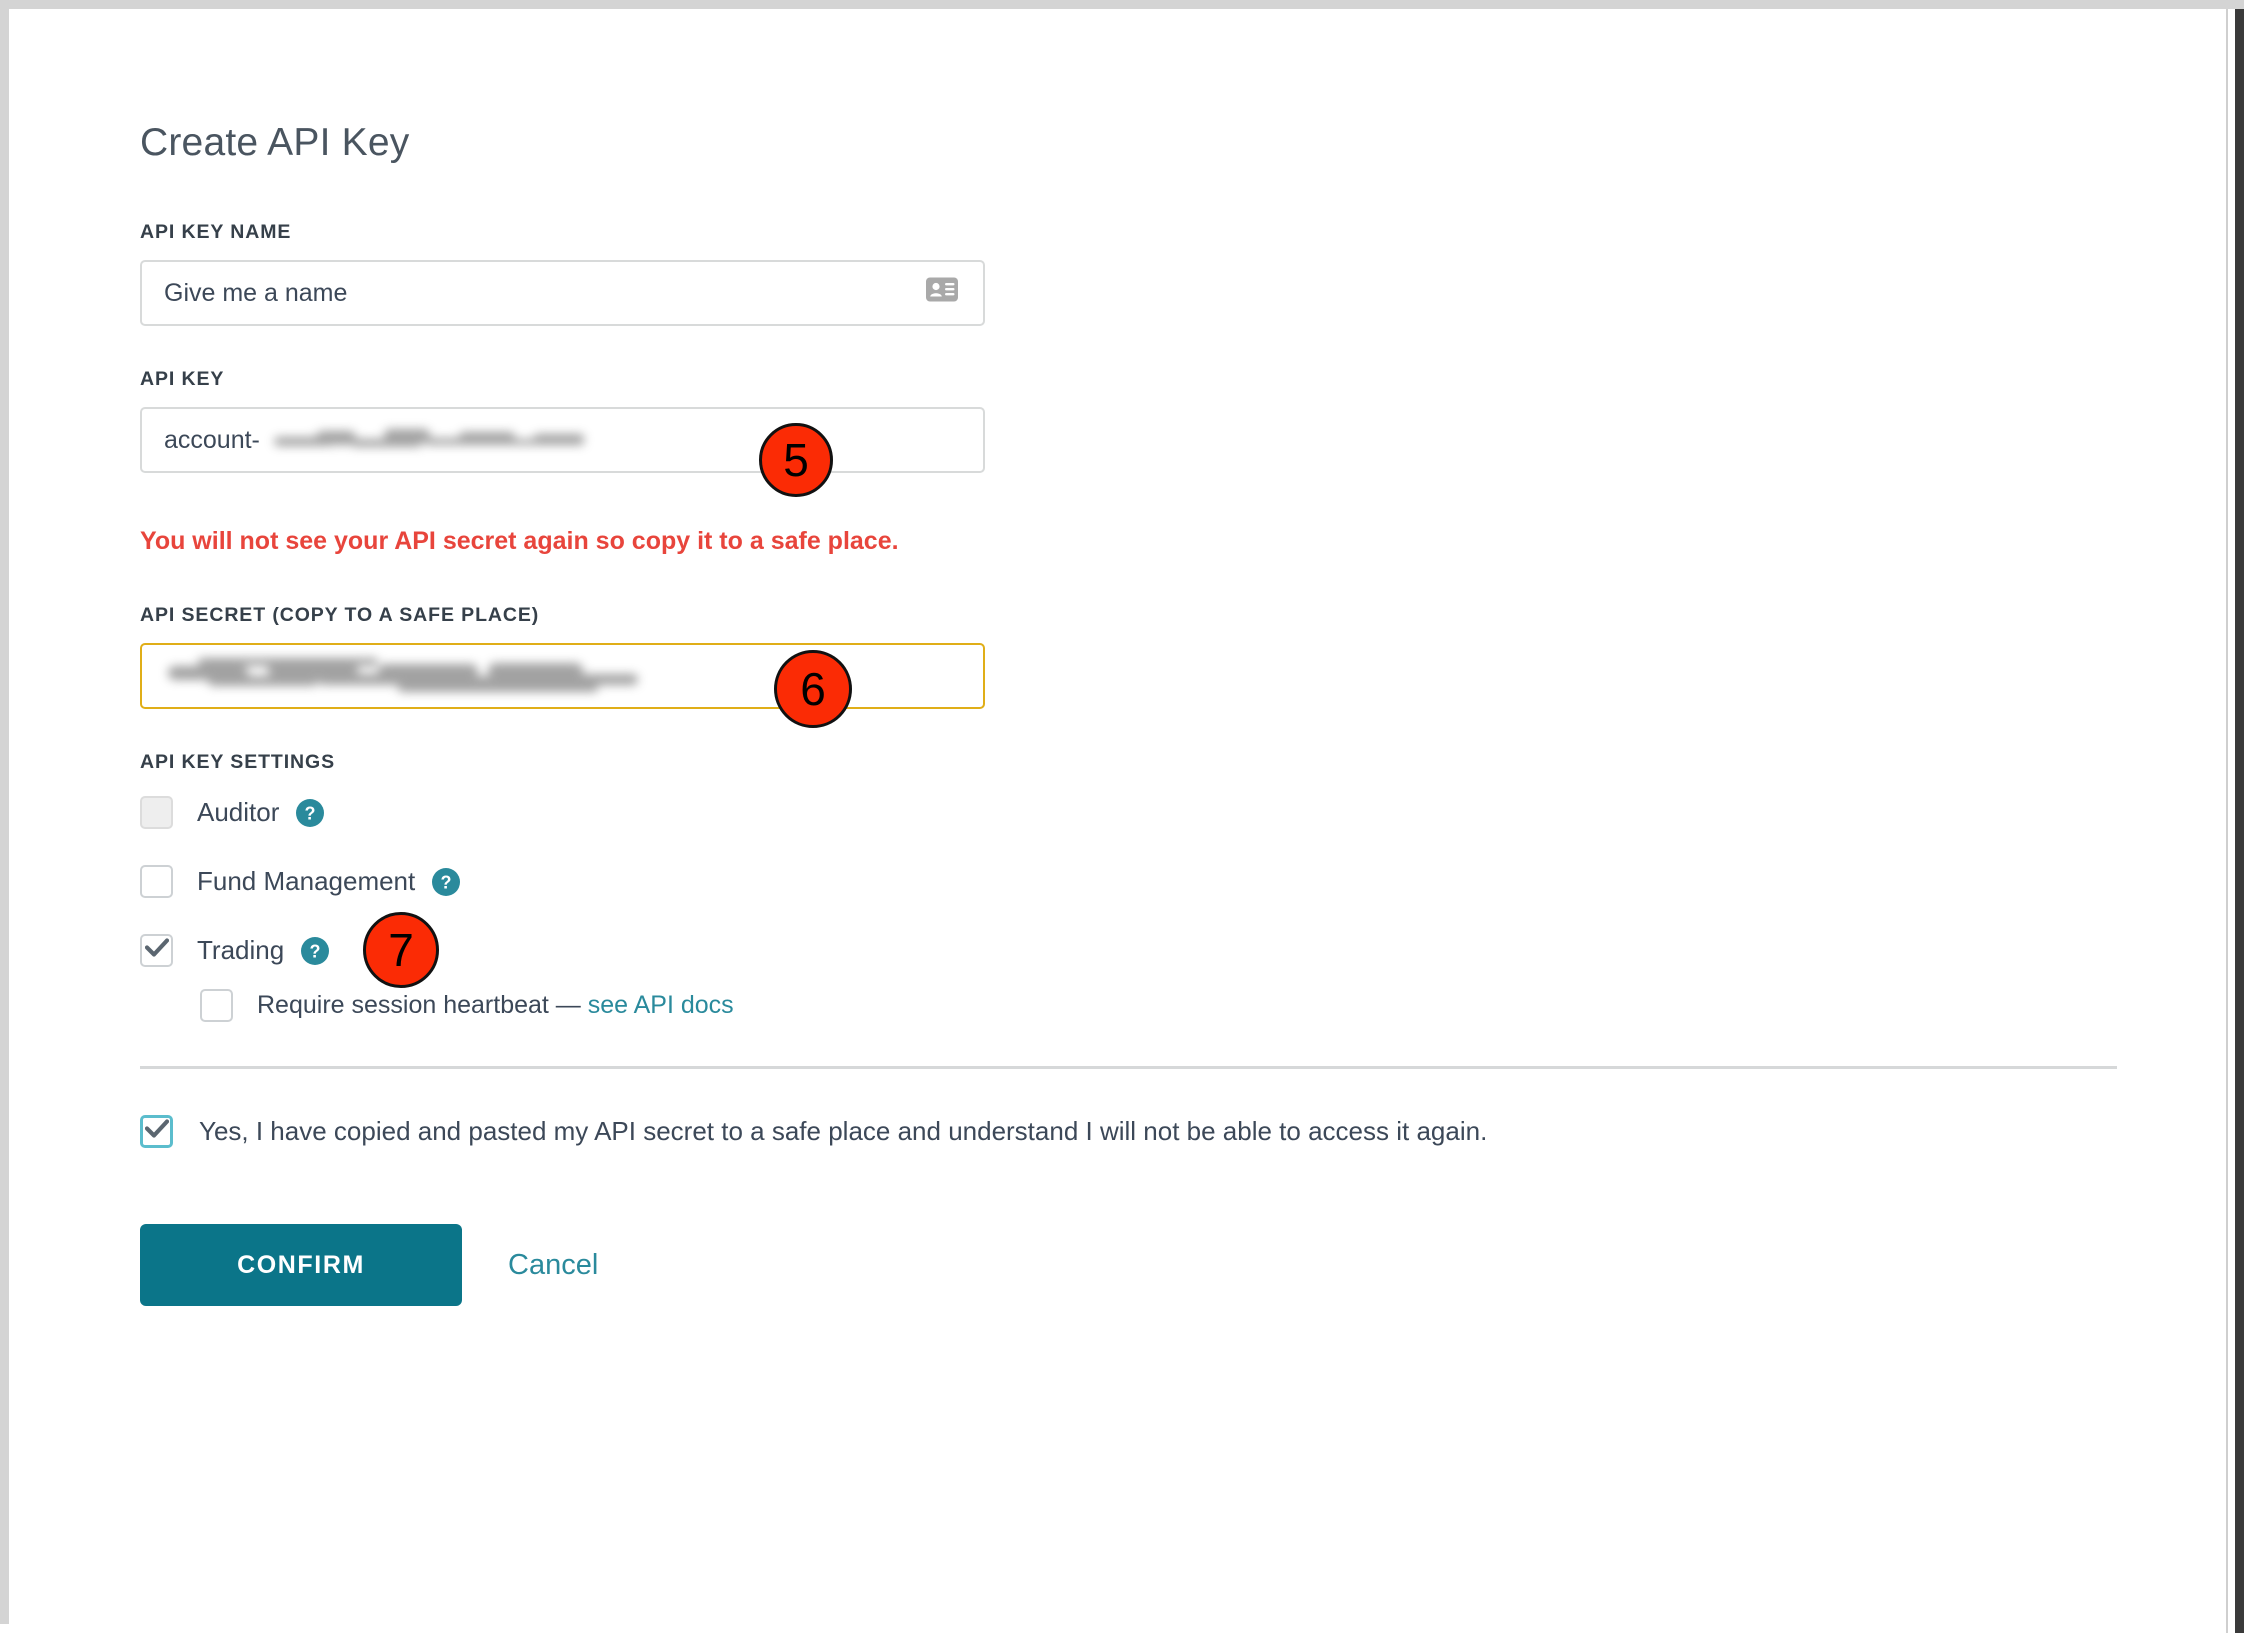  Describe the element at coordinates (182, 379) in the screenshot. I see `api-key-label: API KEY` at that location.